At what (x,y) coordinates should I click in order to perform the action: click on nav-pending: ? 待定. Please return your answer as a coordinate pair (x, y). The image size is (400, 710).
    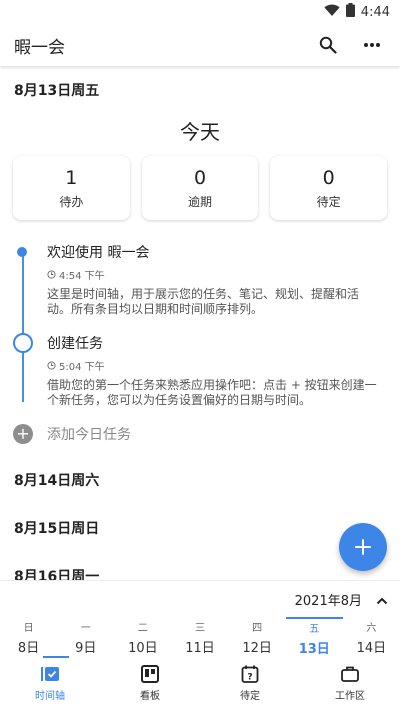
    Looking at the image, I should click on (250, 683).